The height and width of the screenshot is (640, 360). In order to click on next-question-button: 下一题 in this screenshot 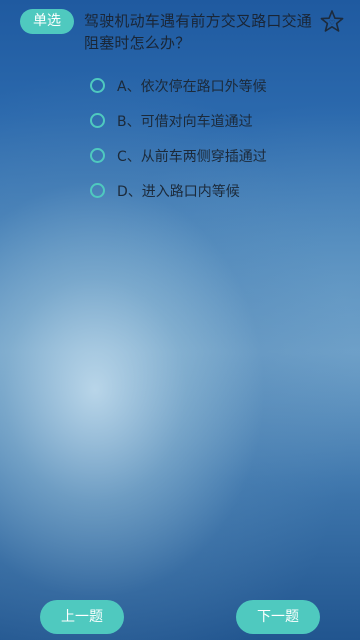, I will do `click(278, 617)`.